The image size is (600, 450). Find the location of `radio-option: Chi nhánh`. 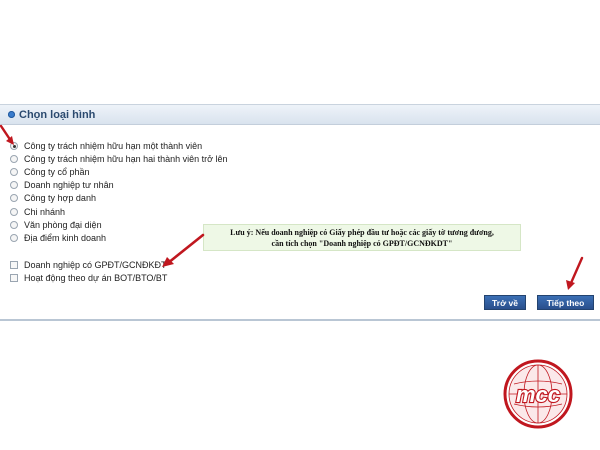

radio-option: Chi nhánh is located at coordinates (119, 211).